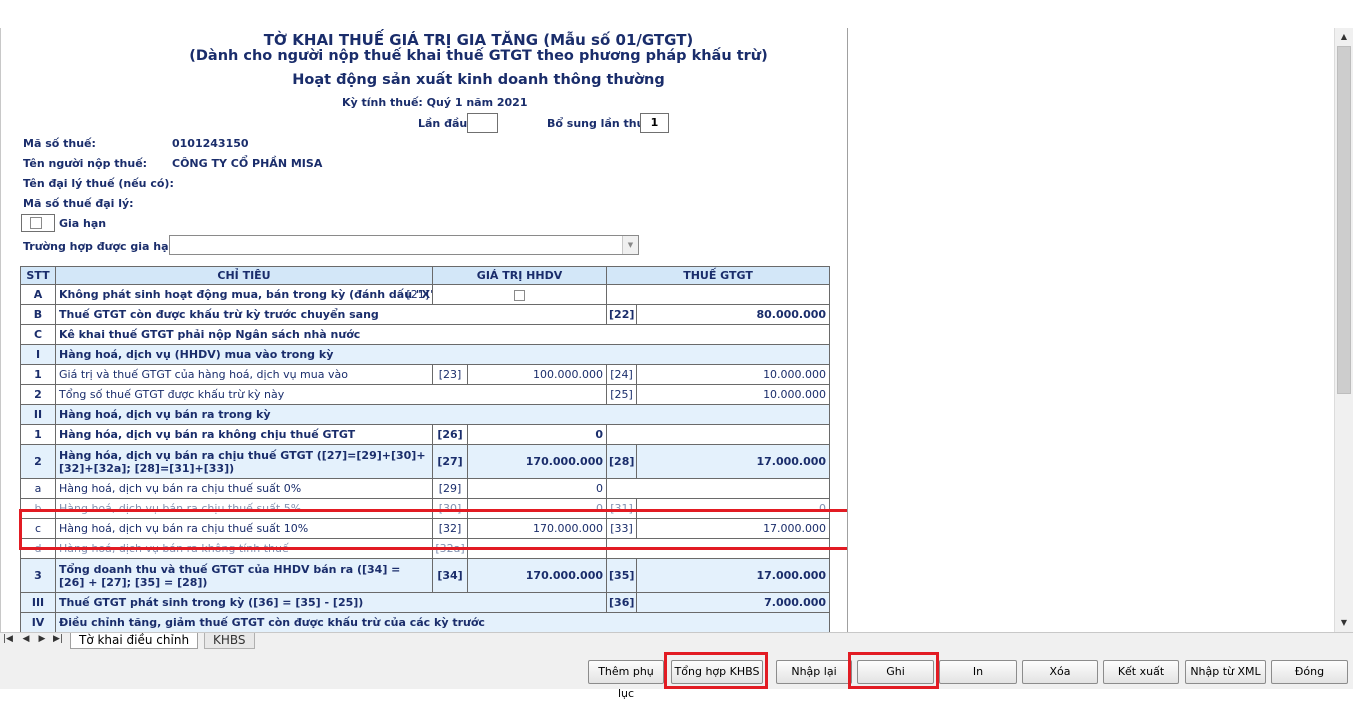 The image size is (1353, 705). What do you see at coordinates (425, 414) in the screenshot?
I see `table-row: II Hàng hoá, dịch vụ bán ra trong kỳ` at bounding box center [425, 414].